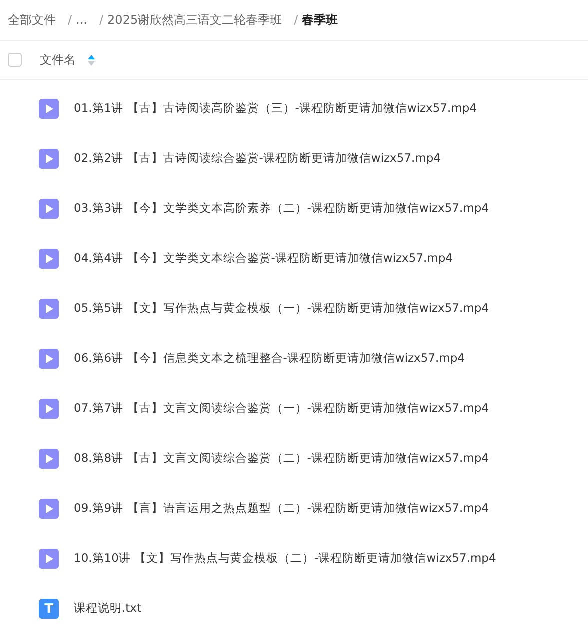 The image size is (588, 640). What do you see at coordinates (281, 209) in the screenshot?
I see `file-name: 03.第3讲 【今】文学类文本高阶素养（二）-课程防断更请加微信wizx57.mp4` at bounding box center [281, 209].